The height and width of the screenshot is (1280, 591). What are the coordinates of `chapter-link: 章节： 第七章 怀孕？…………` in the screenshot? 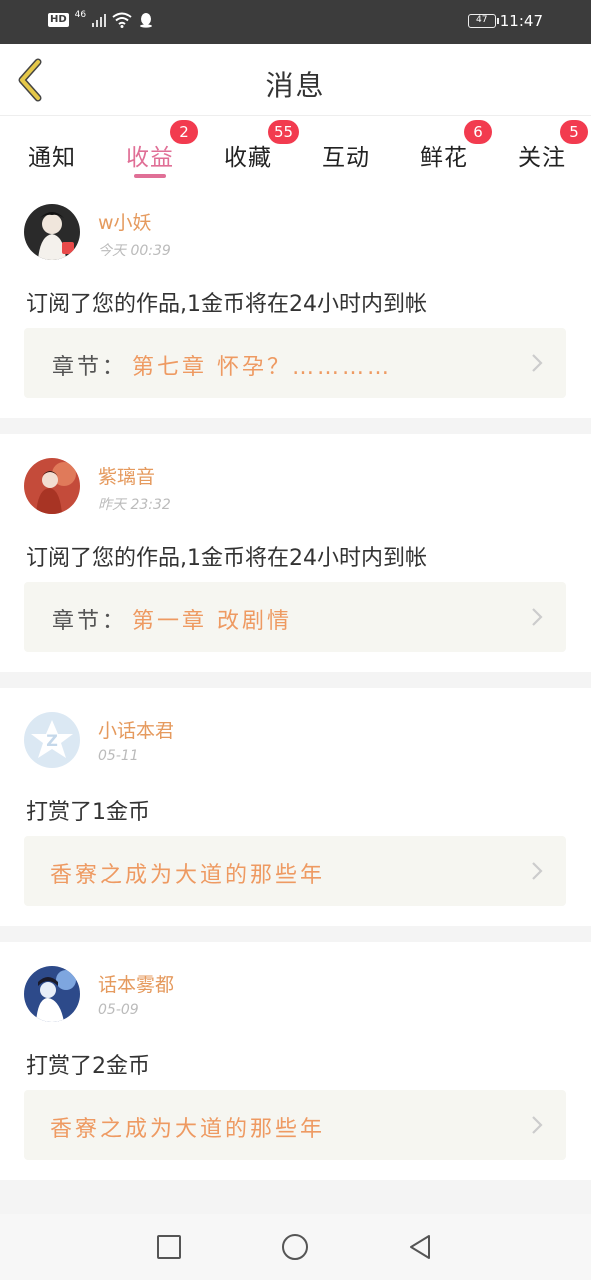 It's located at (295, 363).